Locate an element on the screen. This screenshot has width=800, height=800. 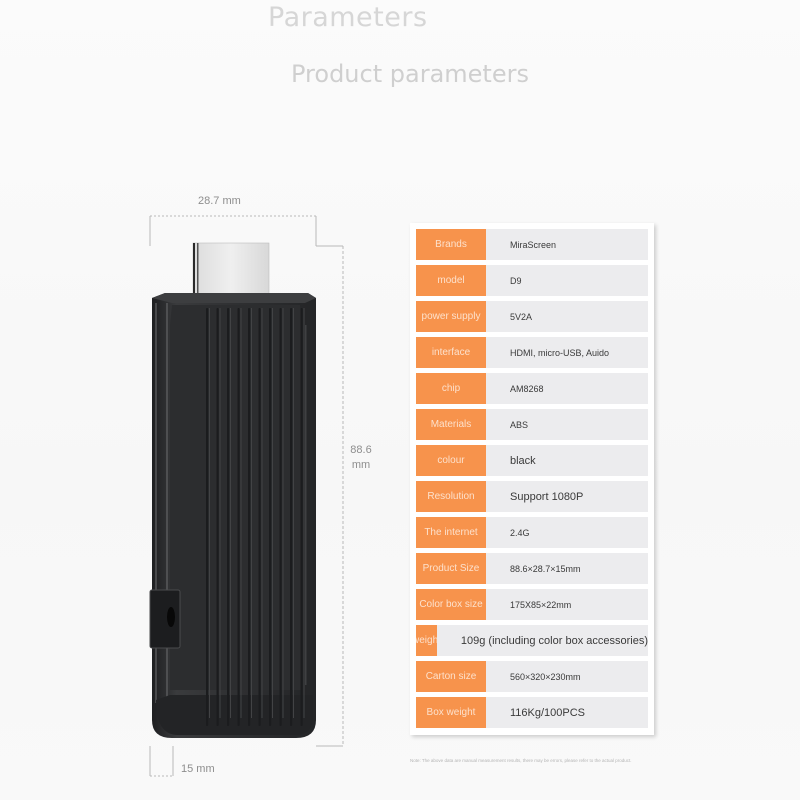
spec-row: chip AM8268 is located at coordinates (532, 388).